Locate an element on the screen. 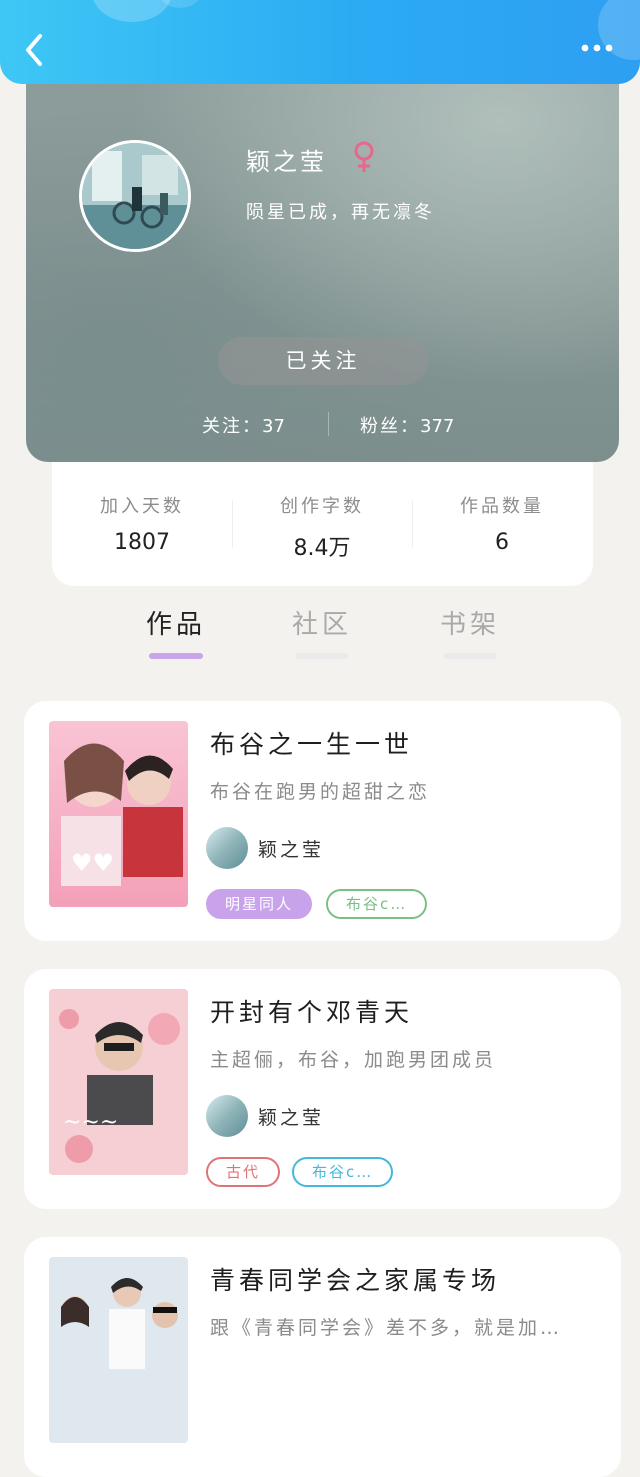 The image size is (640, 1477). more-horizontal-icon is located at coordinates (597, 48).